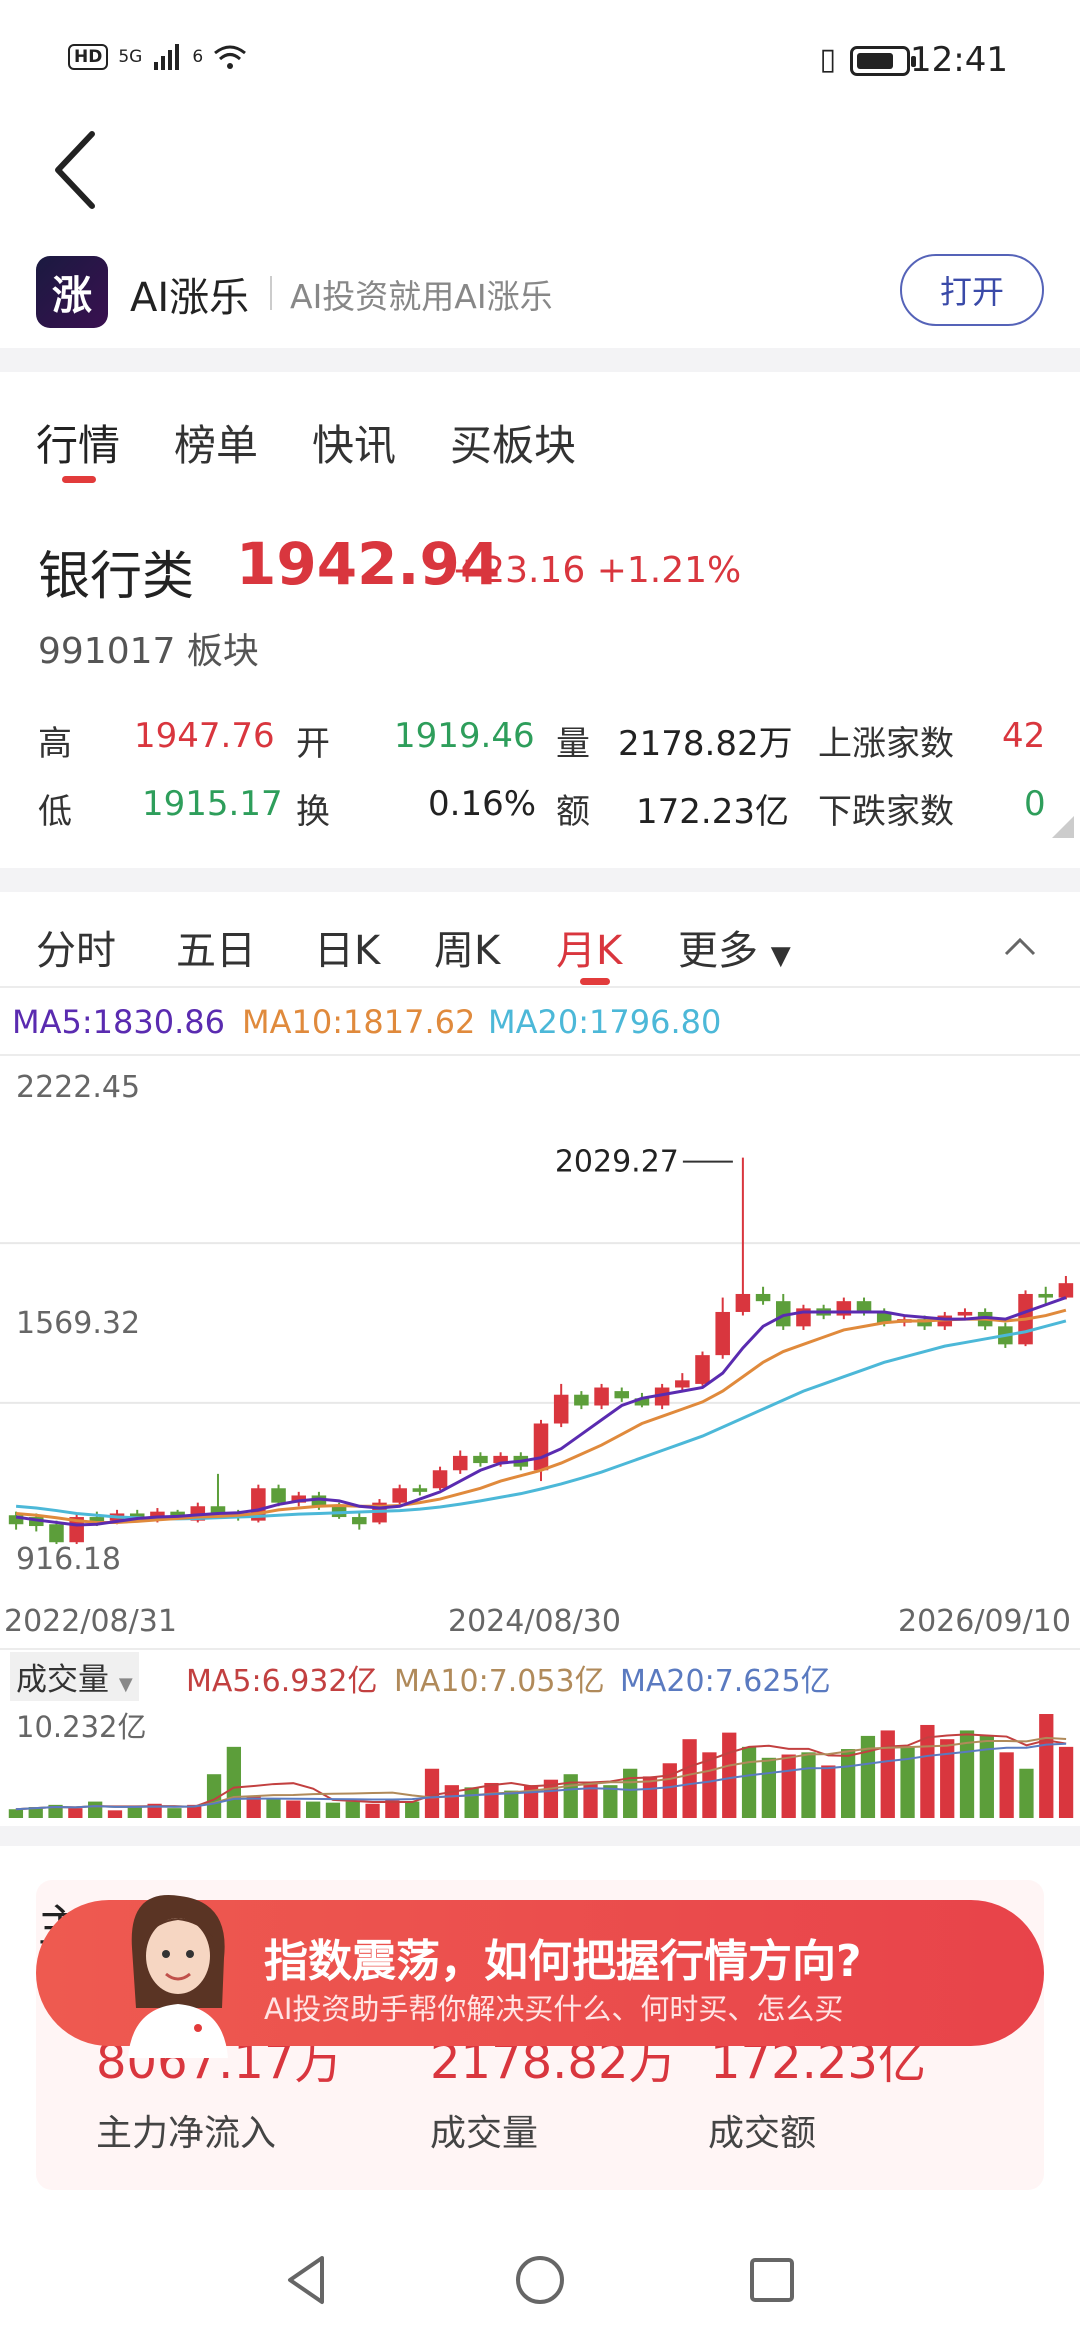  Describe the element at coordinates (595, 981) in the screenshot. I see `chart-tab-indicator` at that location.